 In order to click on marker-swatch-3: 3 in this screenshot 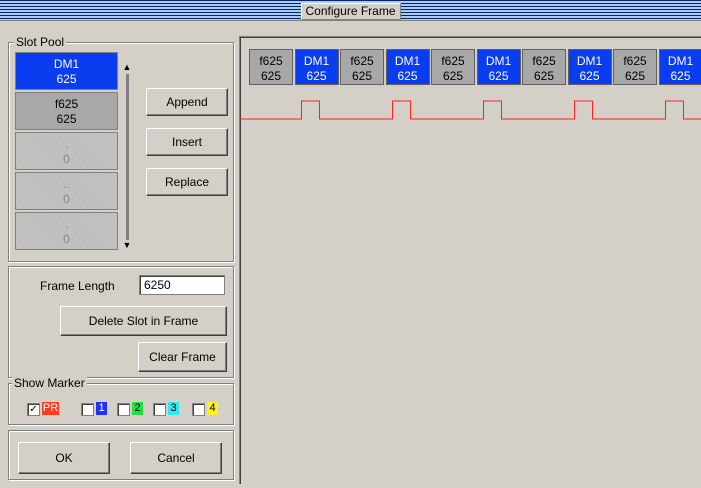, I will do `click(173, 408)`.